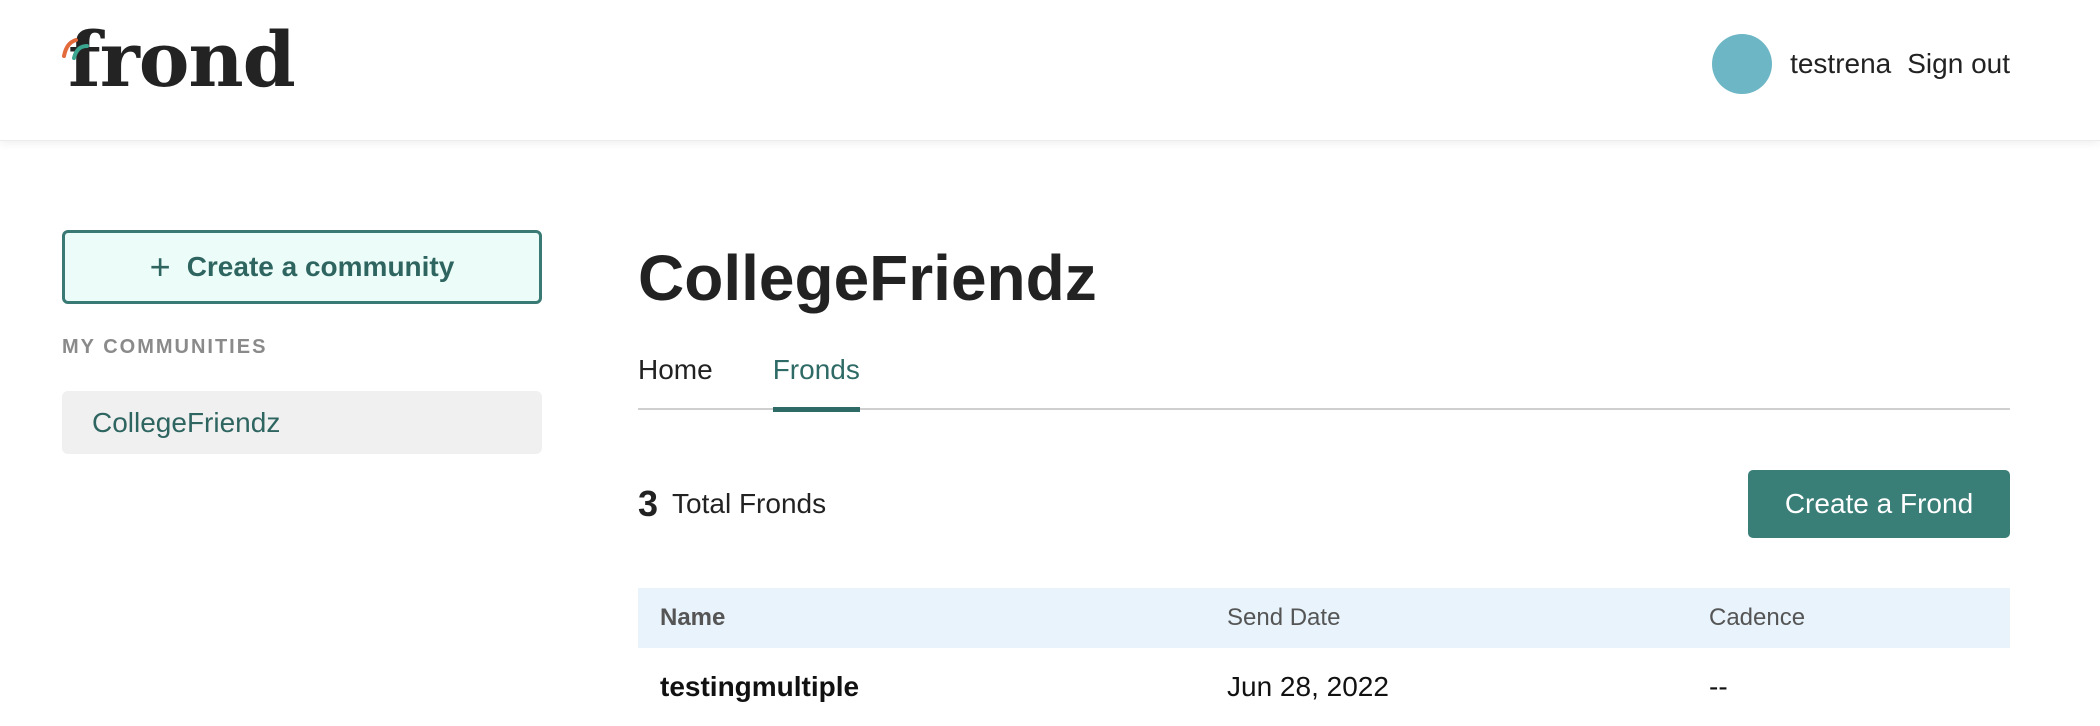 This screenshot has height=726, width=2100. I want to click on create-community-button: + Create a community, so click(302, 267).